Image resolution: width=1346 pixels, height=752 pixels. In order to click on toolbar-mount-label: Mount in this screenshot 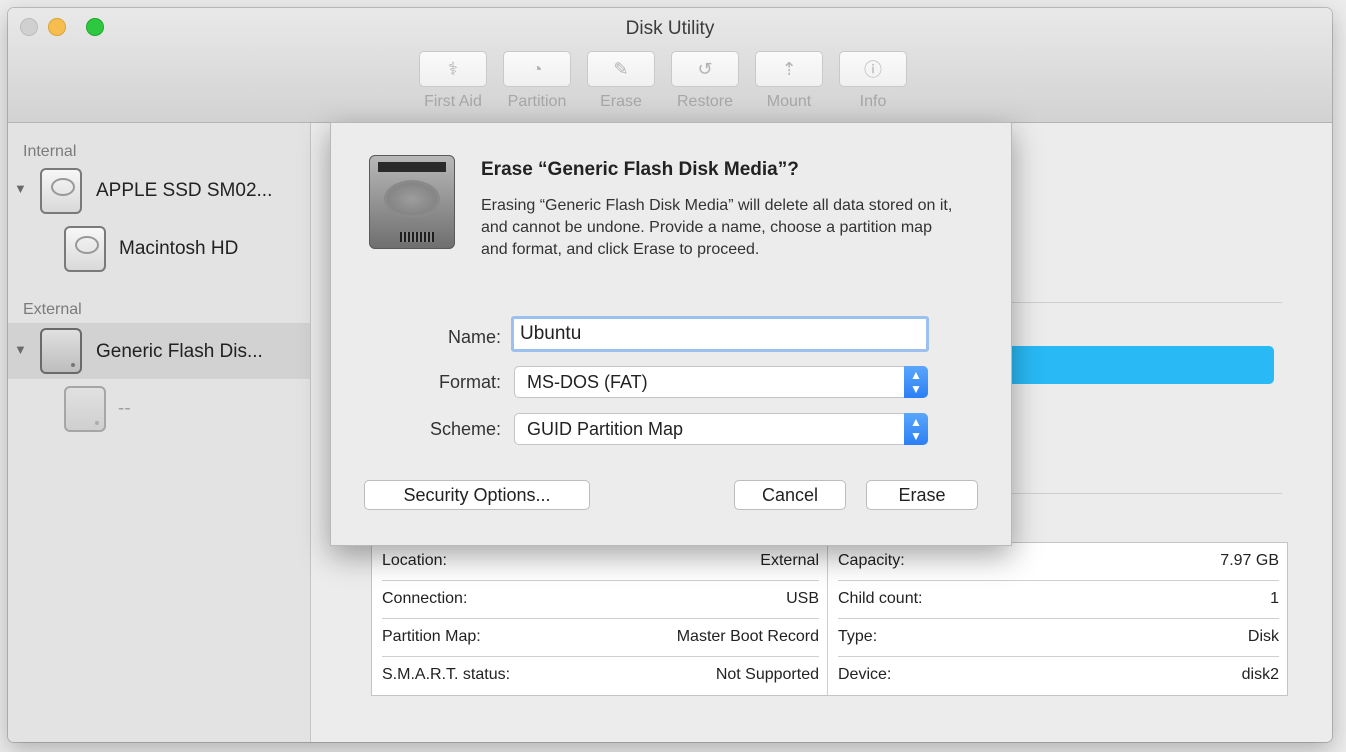, I will do `click(789, 101)`.